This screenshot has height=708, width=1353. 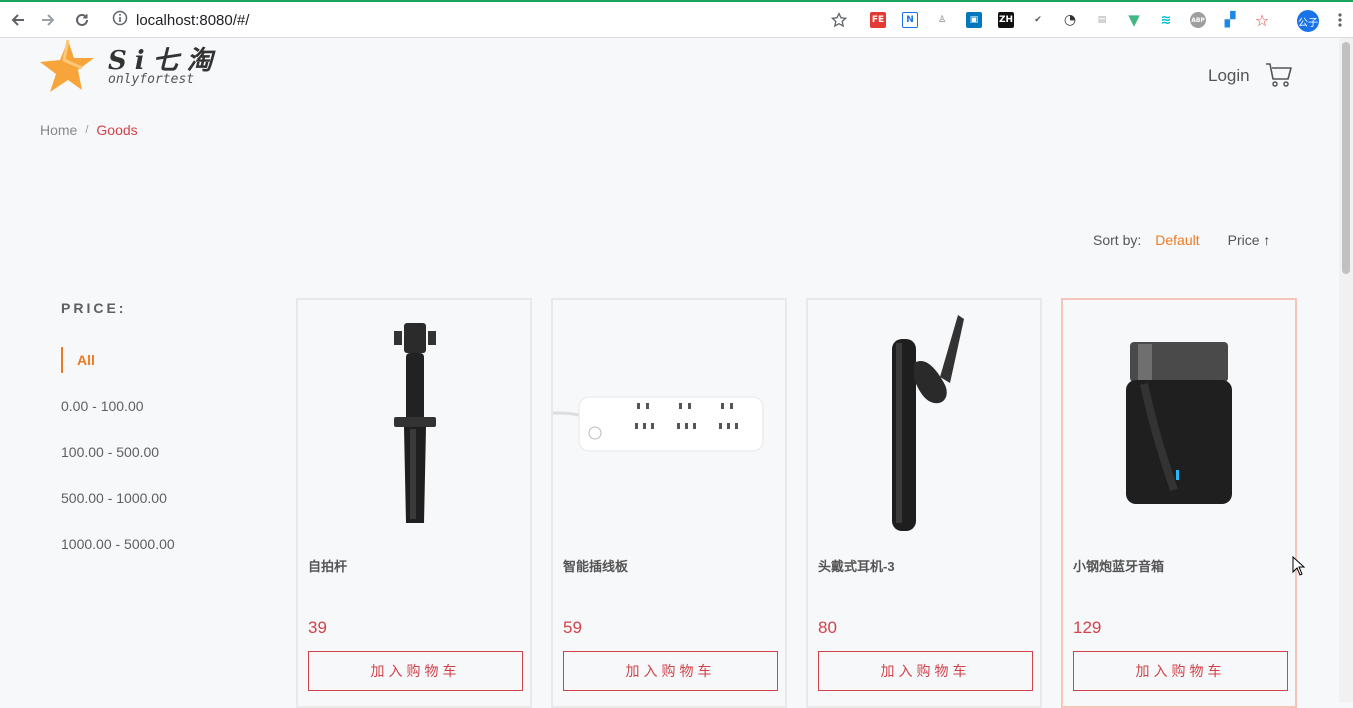 I want to click on address-bar: localhost:8080/#/, so click(x=180, y=20).